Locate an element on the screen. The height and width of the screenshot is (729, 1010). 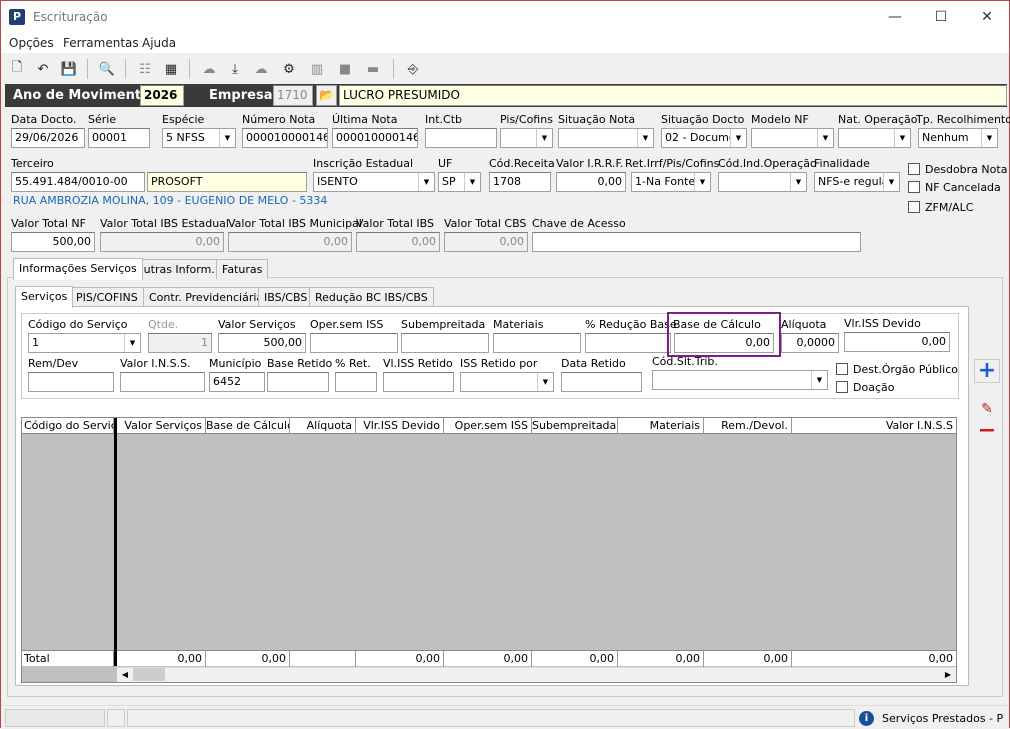
especie-select: 5 NFSS ▼ is located at coordinates (199, 138).